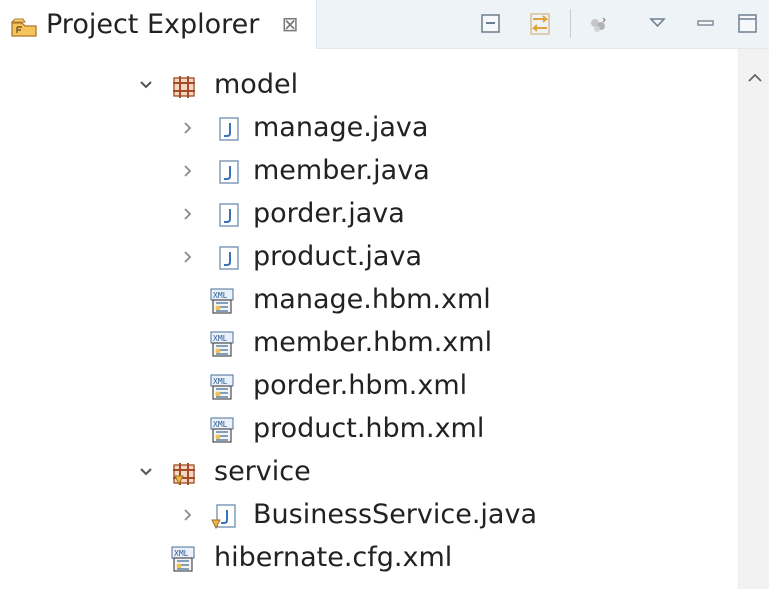  What do you see at coordinates (262, 471) in the screenshot?
I see `tree-item-label: service` at bounding box center [262, 471].